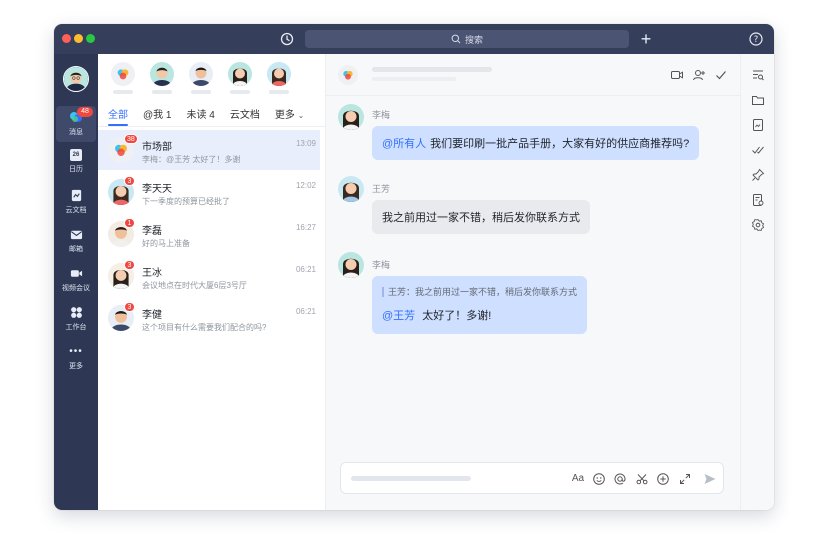  What do you see at coordinates (414, 79) in the screenshot?
I see `chat-subtitle-placeholder` at bounding box center [414, 79].